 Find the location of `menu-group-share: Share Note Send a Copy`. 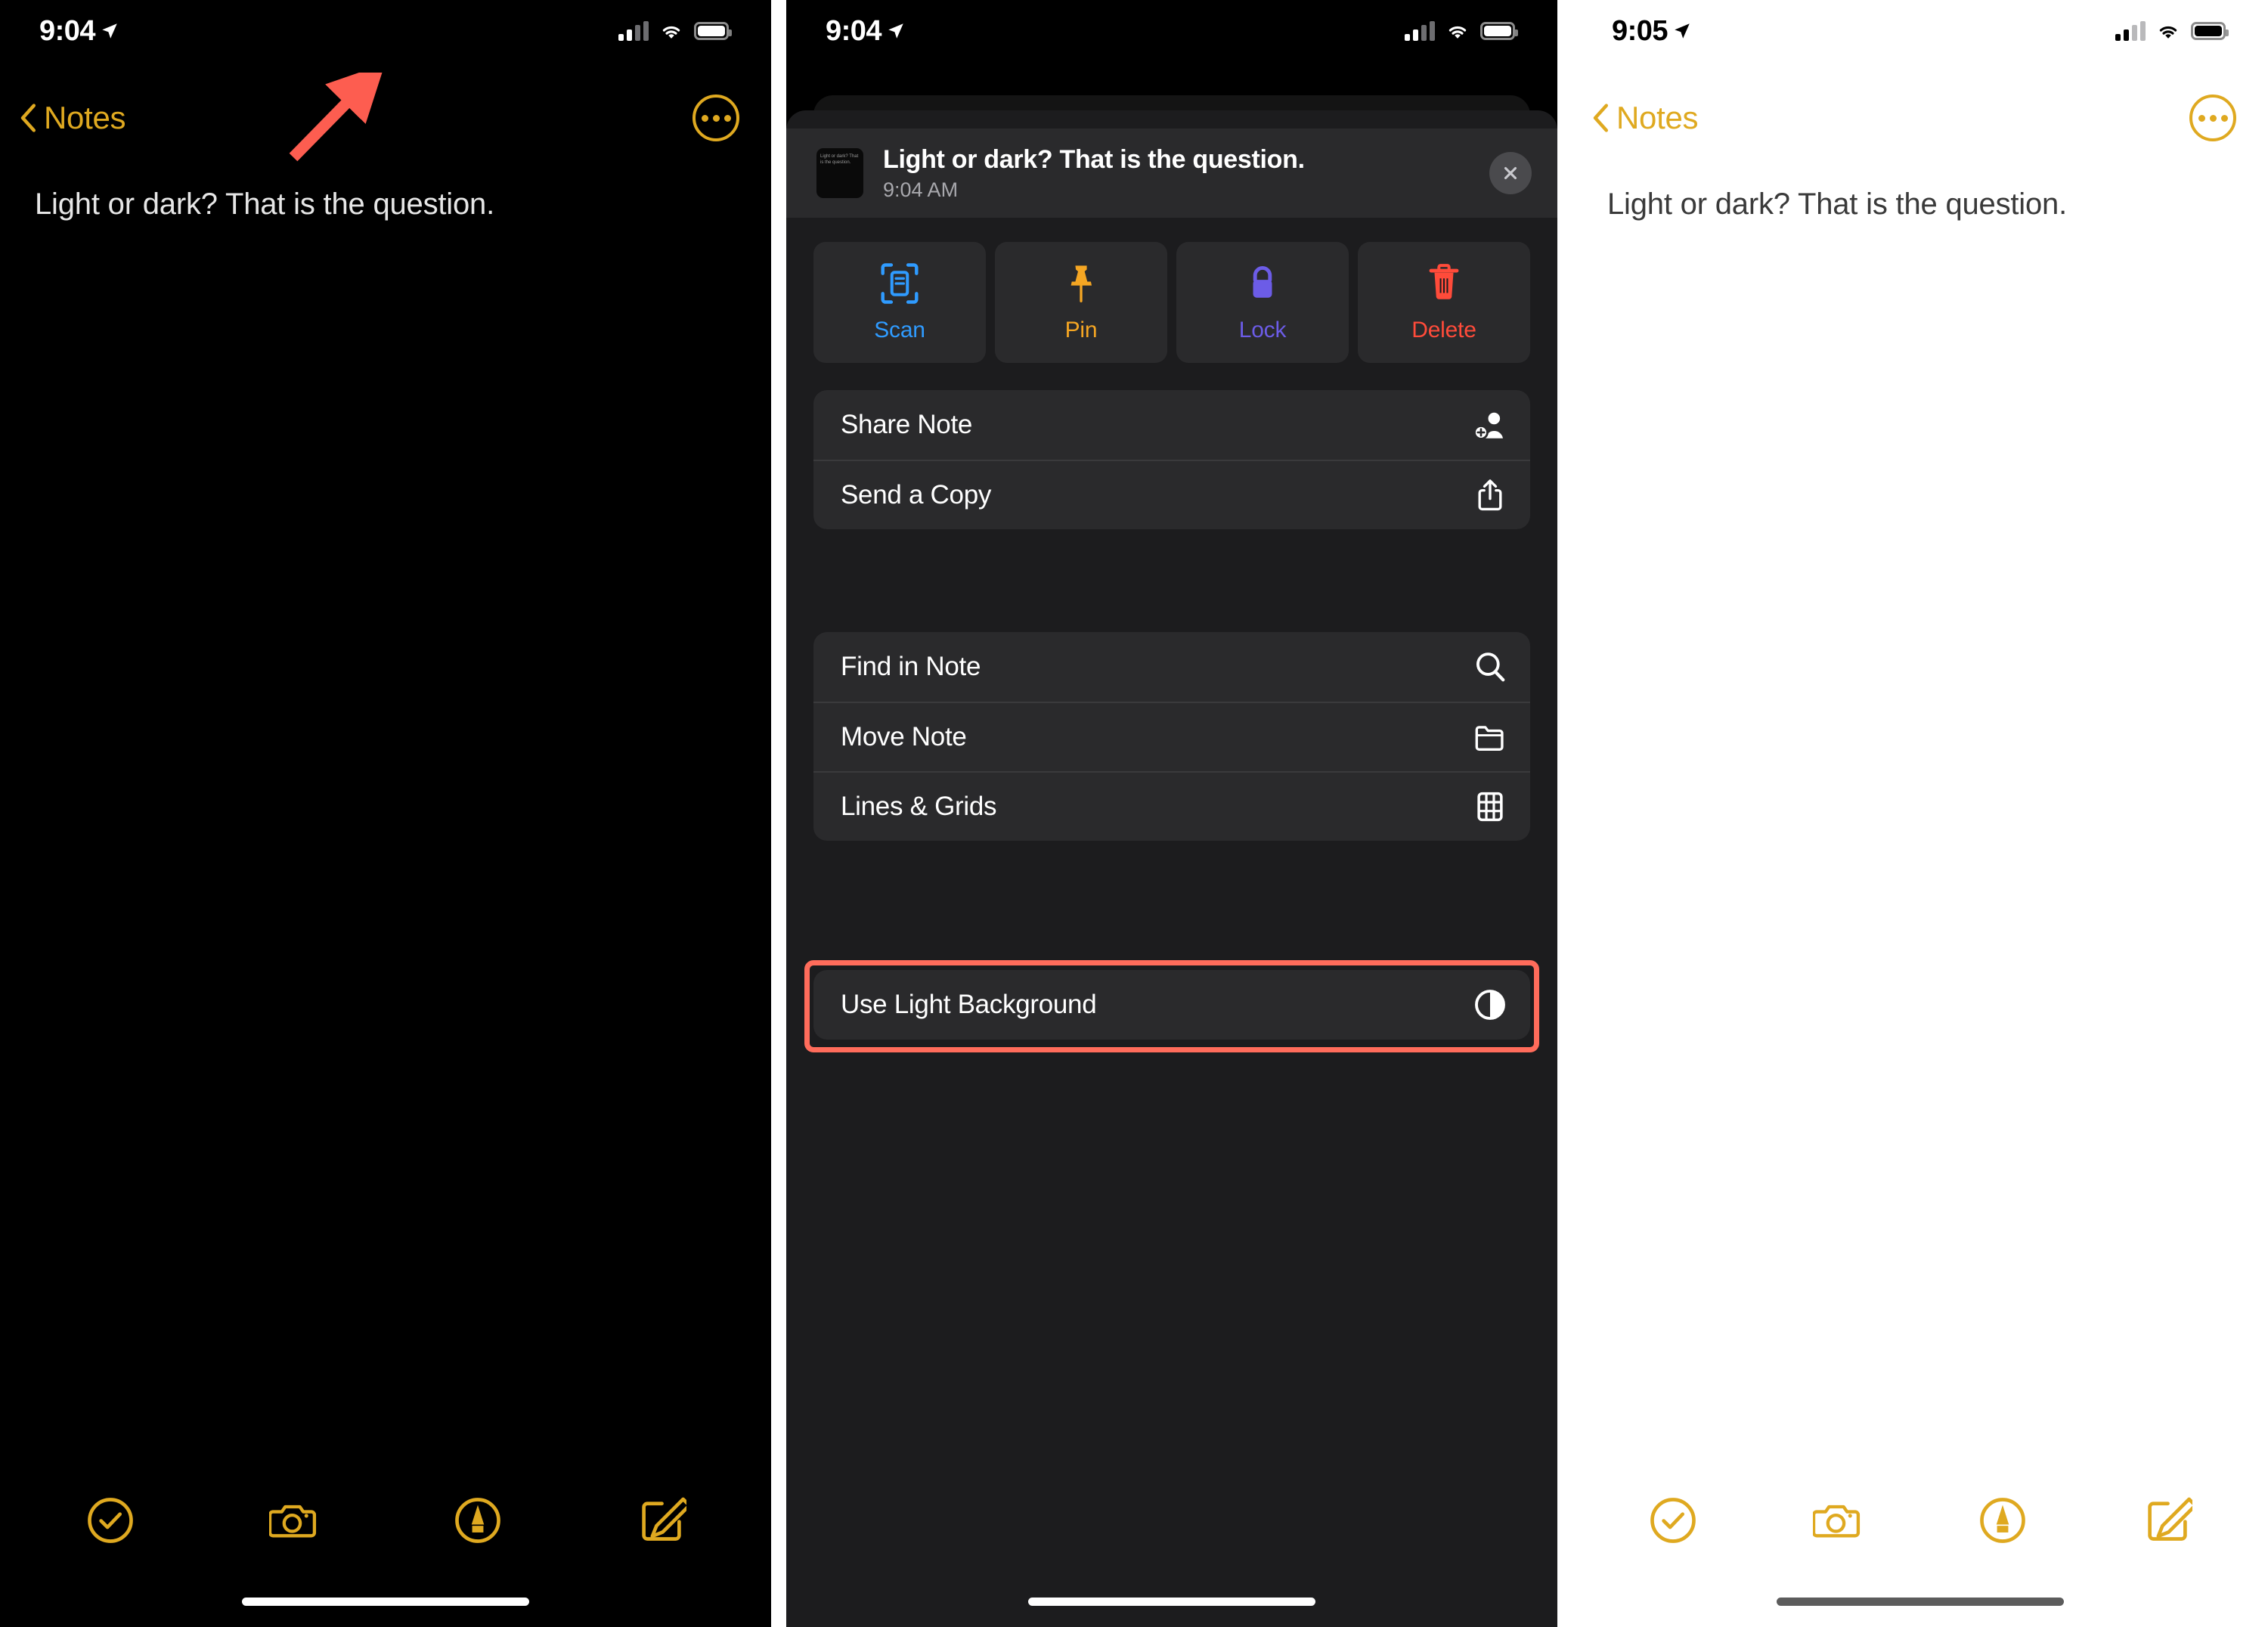

menu-group-share: Share Note Send a Copy is located at coordinates (1171, 459).